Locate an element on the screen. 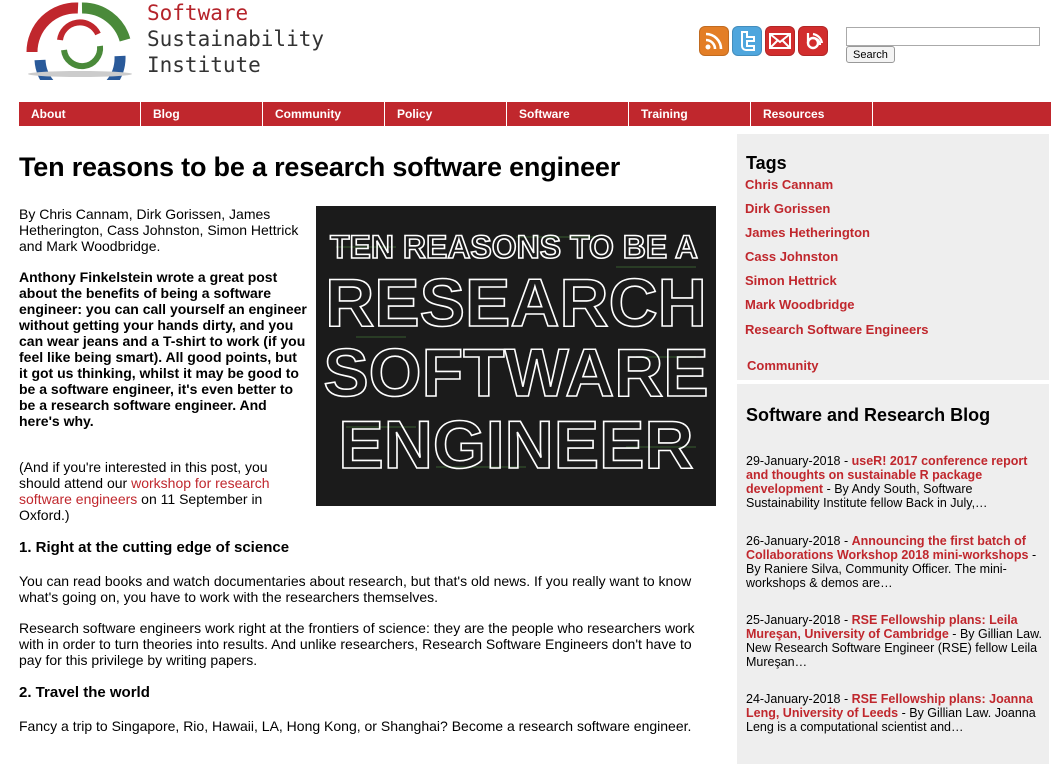 This screenshot has width=1053, height=764. section1-heading: 1. Right at the cutting edge of science is located at coordinates (154, 547).